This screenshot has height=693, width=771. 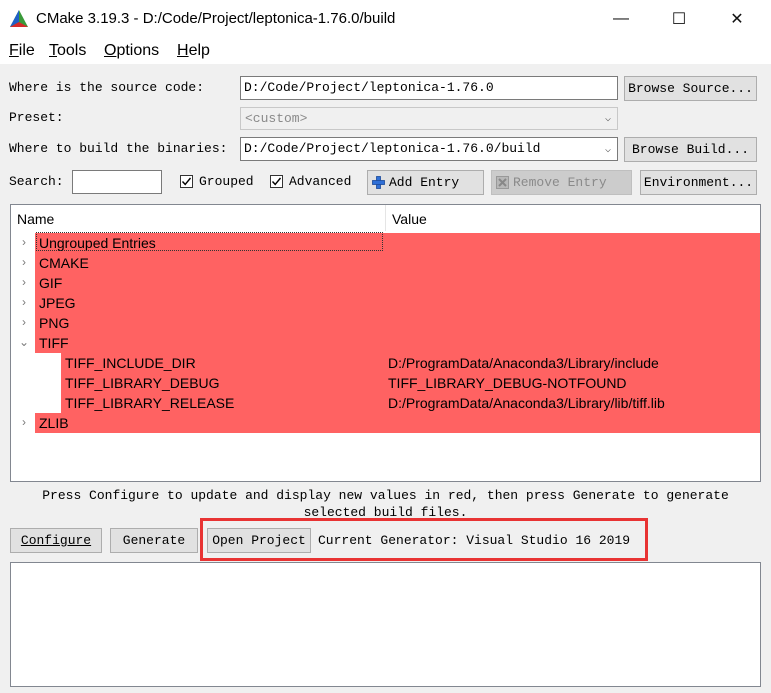 I want to click on entry-name: JPEG, so click(x=57, y=303).